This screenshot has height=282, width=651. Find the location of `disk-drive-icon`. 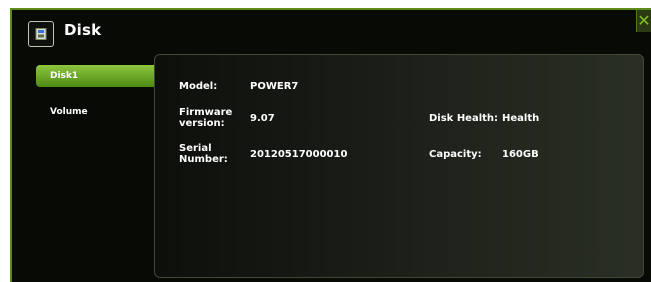

disk-drive-icon is located at coordinates (41, 34).